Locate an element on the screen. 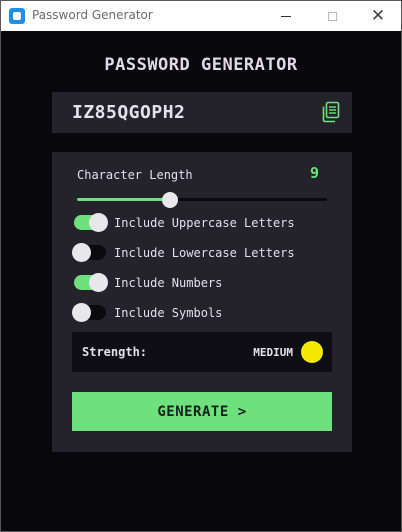  close-button: ✕ is located at coordinates (378, 16).